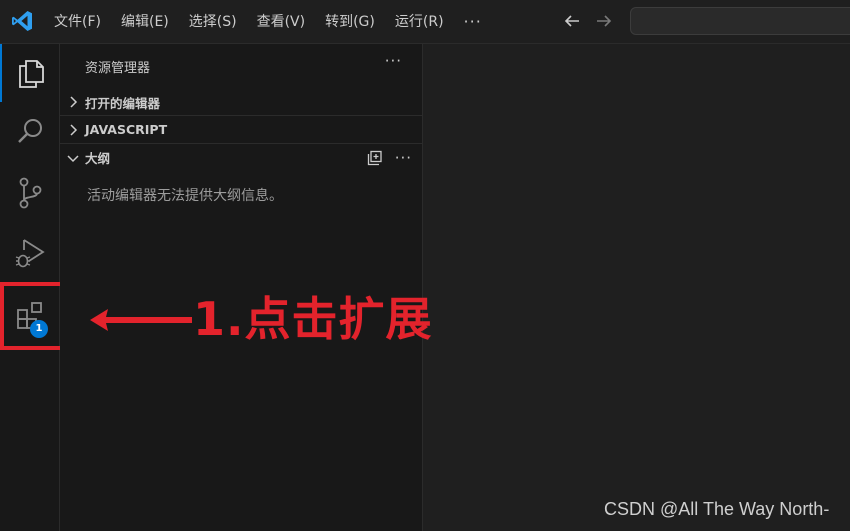 The height and width of the screenshot is (531, 850). I want to click on section-label: JAVASCRIPT, so click(126, 129).